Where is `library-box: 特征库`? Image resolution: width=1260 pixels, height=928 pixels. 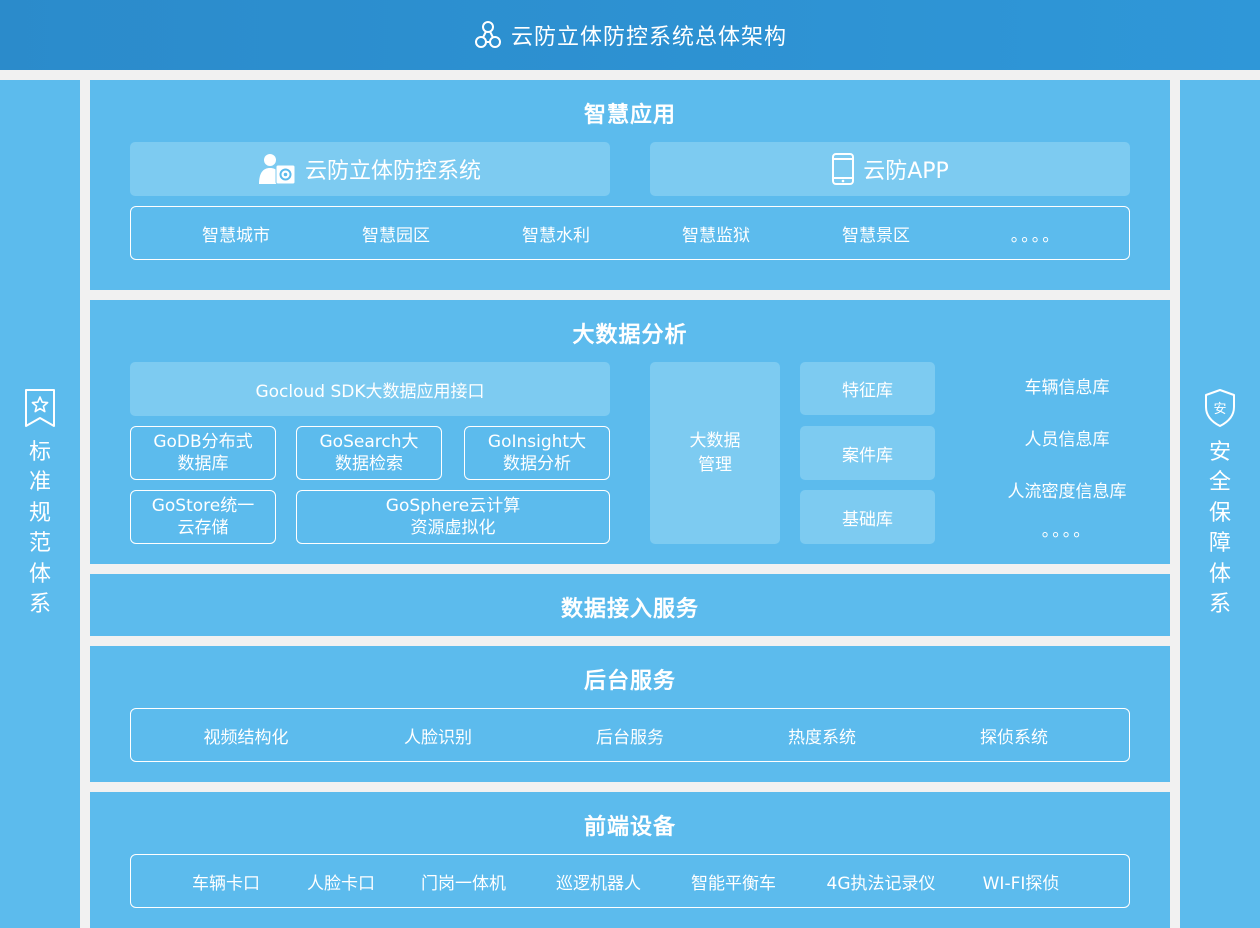 library-box: 特征库 is located at coordinates (867, 388).